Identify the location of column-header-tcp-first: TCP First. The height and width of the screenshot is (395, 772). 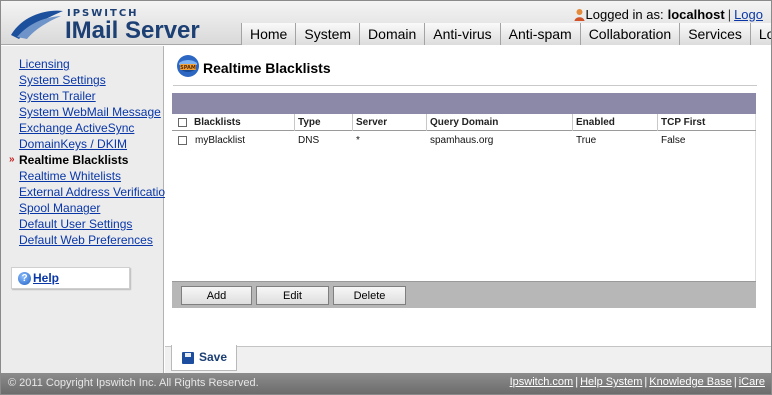
(706, 122).